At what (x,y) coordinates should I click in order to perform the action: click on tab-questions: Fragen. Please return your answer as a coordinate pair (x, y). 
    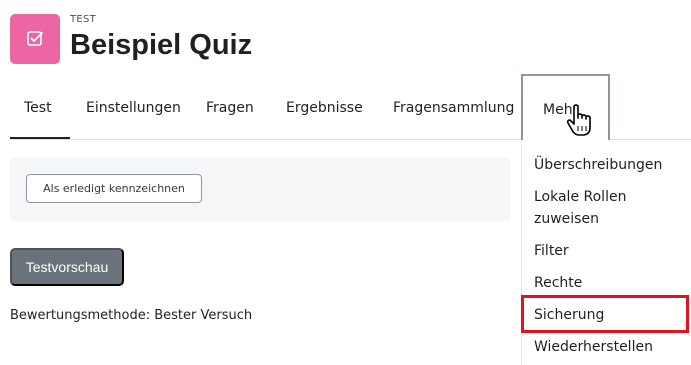
    Looking at the image, I should click on (230, 108).